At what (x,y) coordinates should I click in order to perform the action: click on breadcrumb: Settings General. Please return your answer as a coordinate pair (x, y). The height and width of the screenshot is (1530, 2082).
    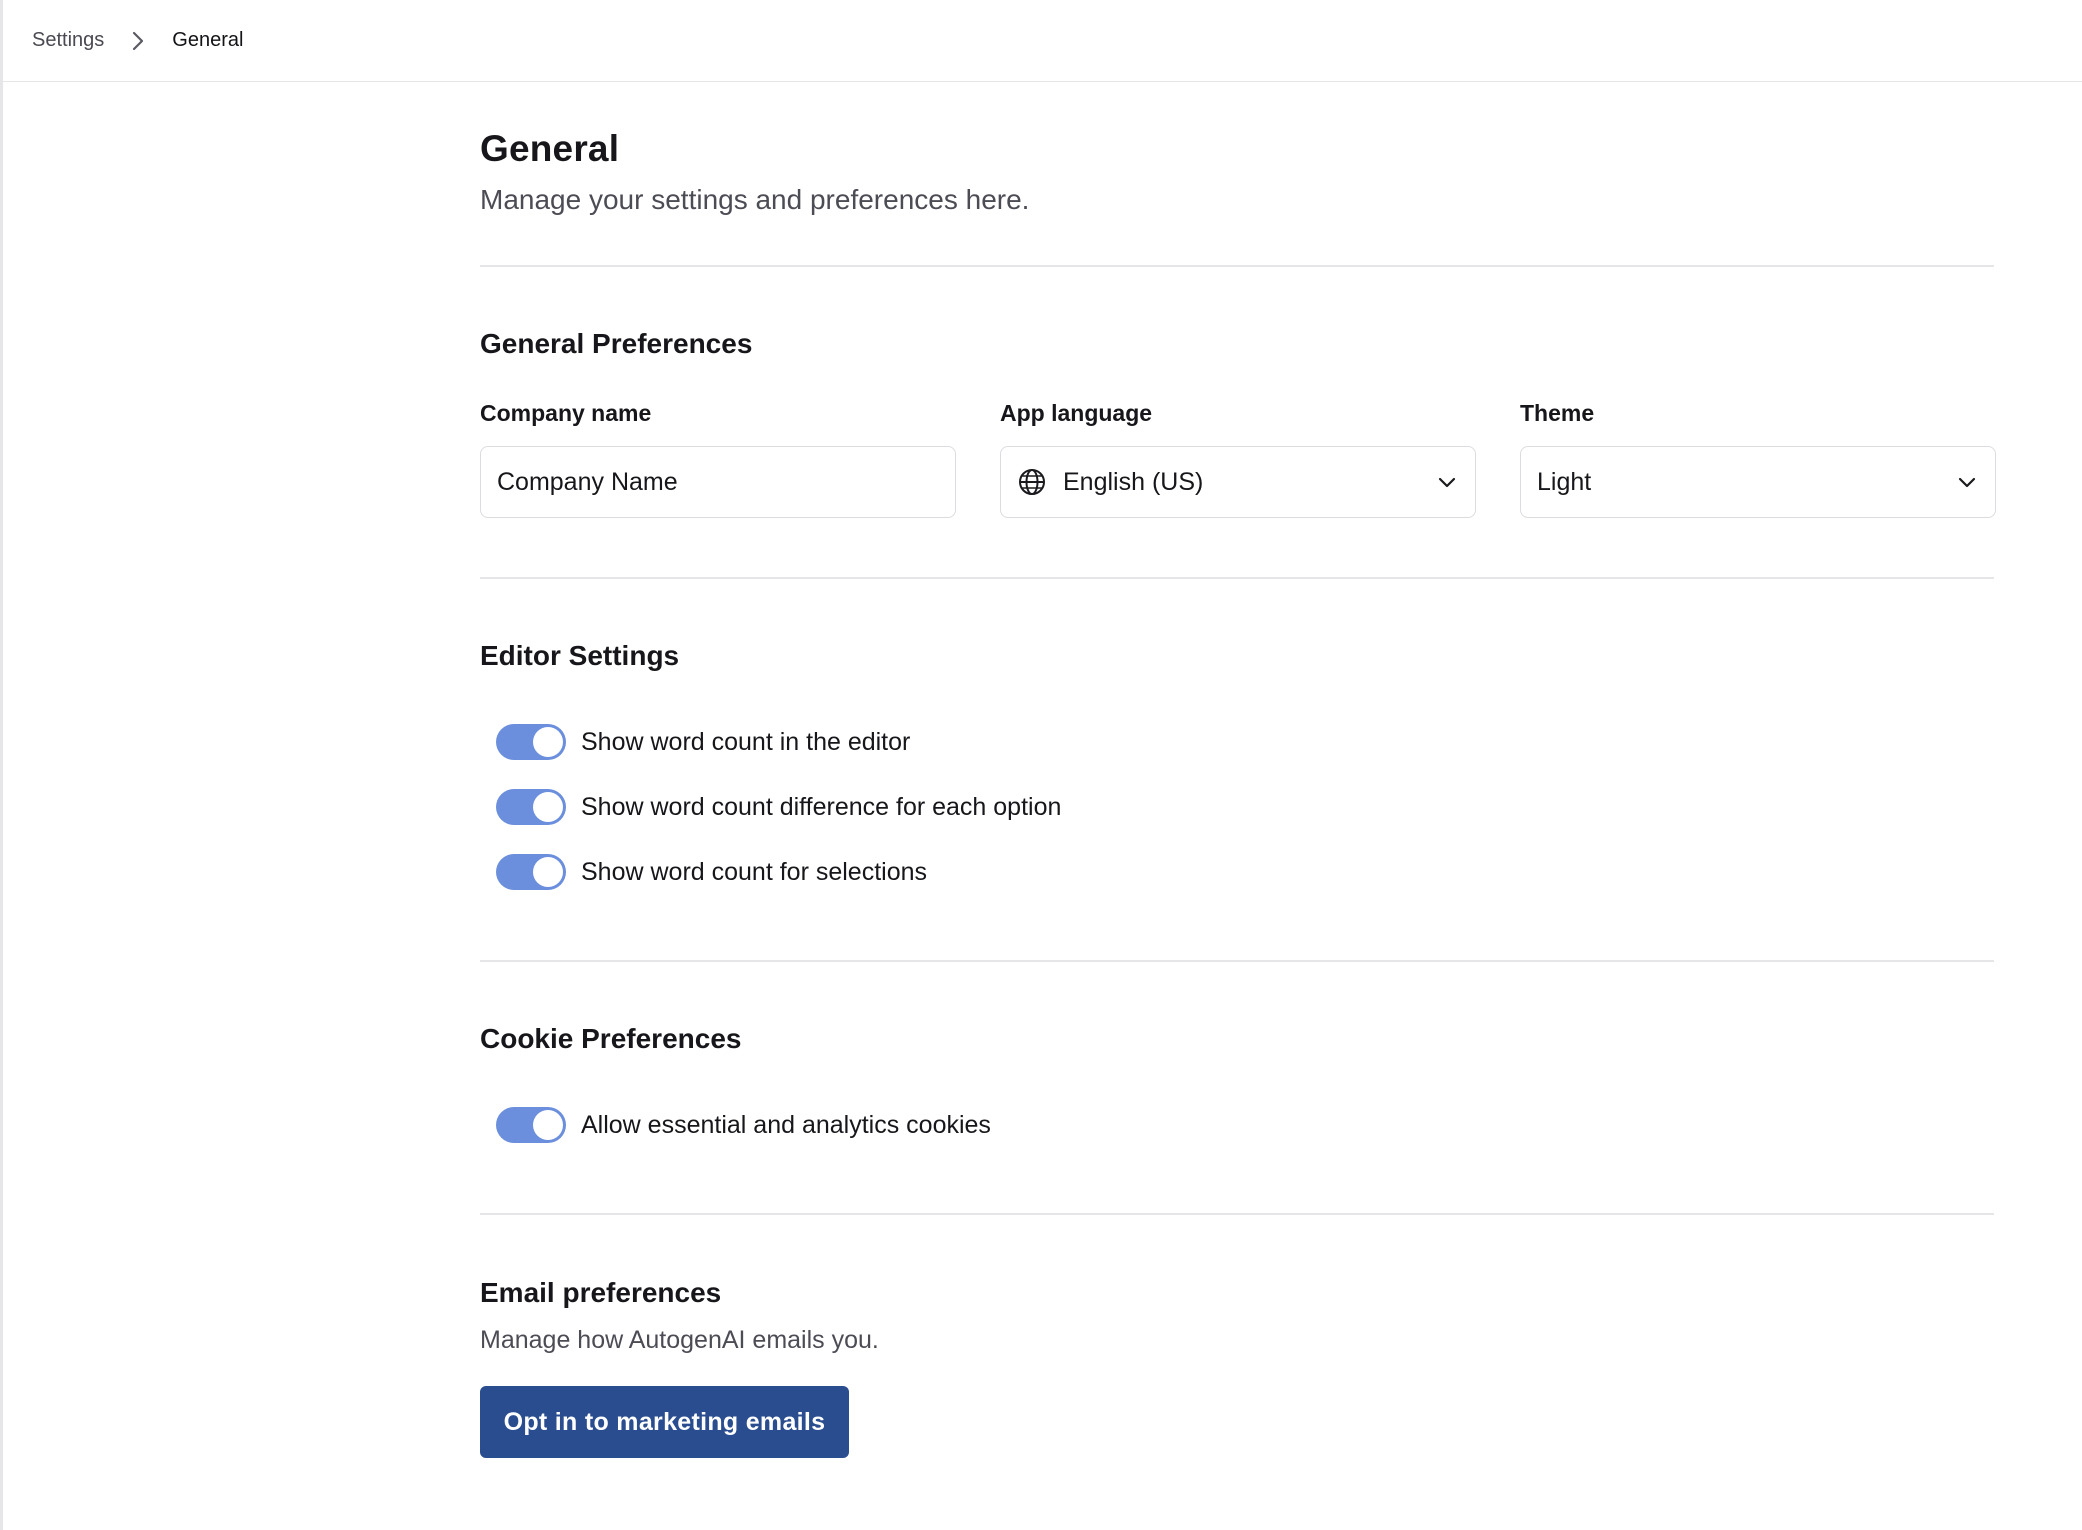
    Looking at the image, I should click on (1042, 41).